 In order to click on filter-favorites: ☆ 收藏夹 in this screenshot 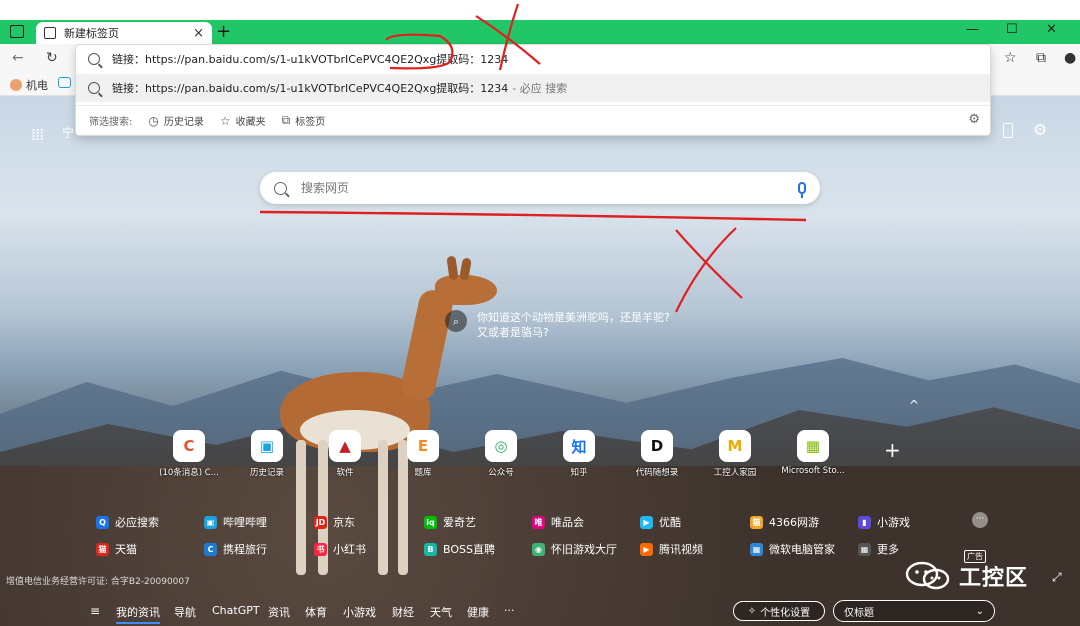, I will do `click(243, 121)`.